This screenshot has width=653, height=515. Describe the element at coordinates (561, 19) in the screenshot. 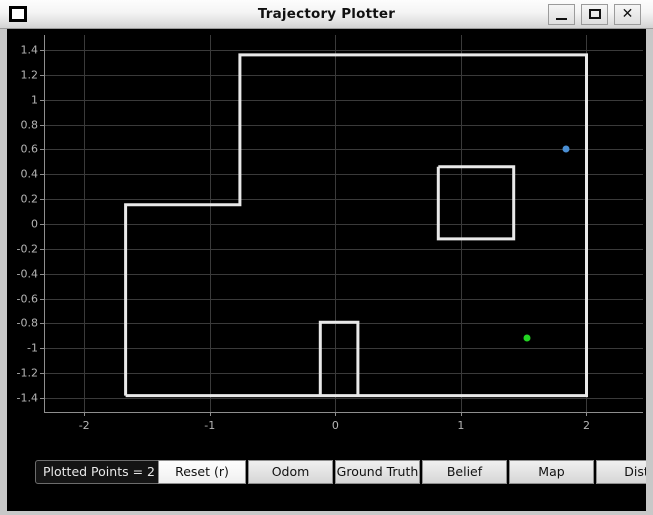

I see `minimize-icon` at that location.